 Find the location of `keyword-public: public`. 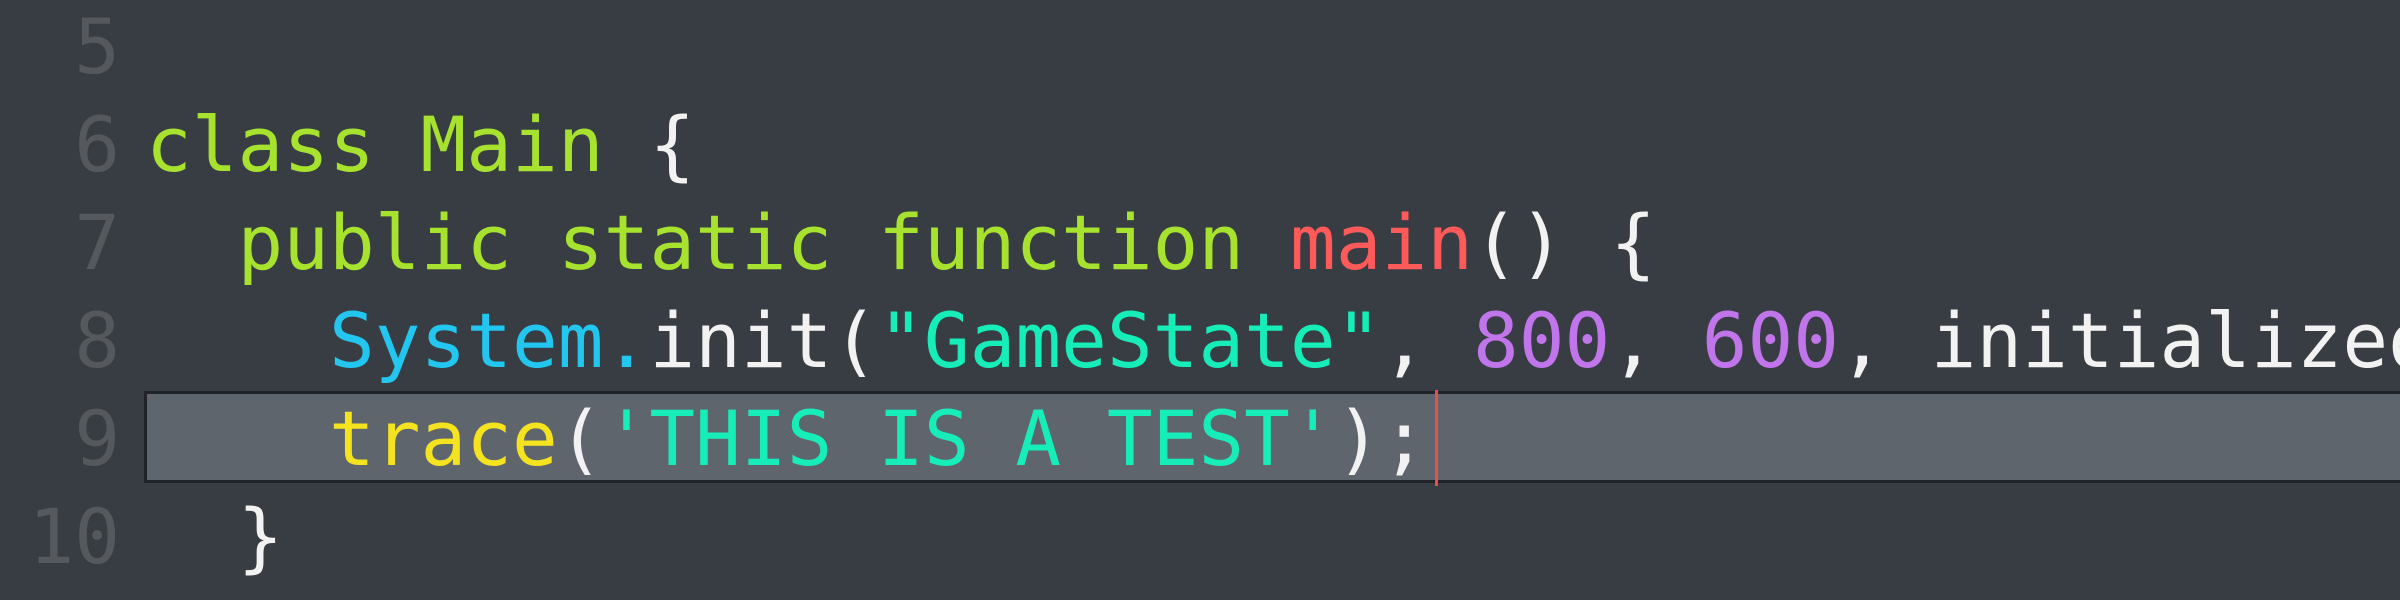

keyword-public: public is located at coordinates (375, 242).